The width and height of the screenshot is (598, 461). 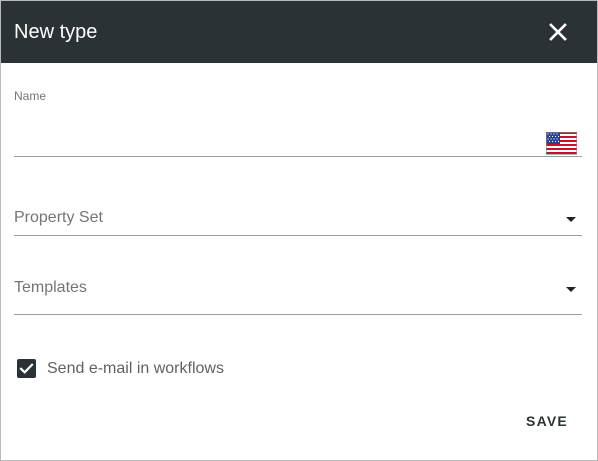 I want to click on name-input, so click(x=276, y=132).